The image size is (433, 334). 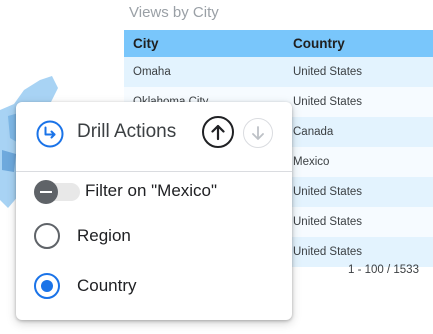 What do you see at coordinates (107, 285) in the screenshot?
I see `radio-label: Country` at bounding box center [107, 285].